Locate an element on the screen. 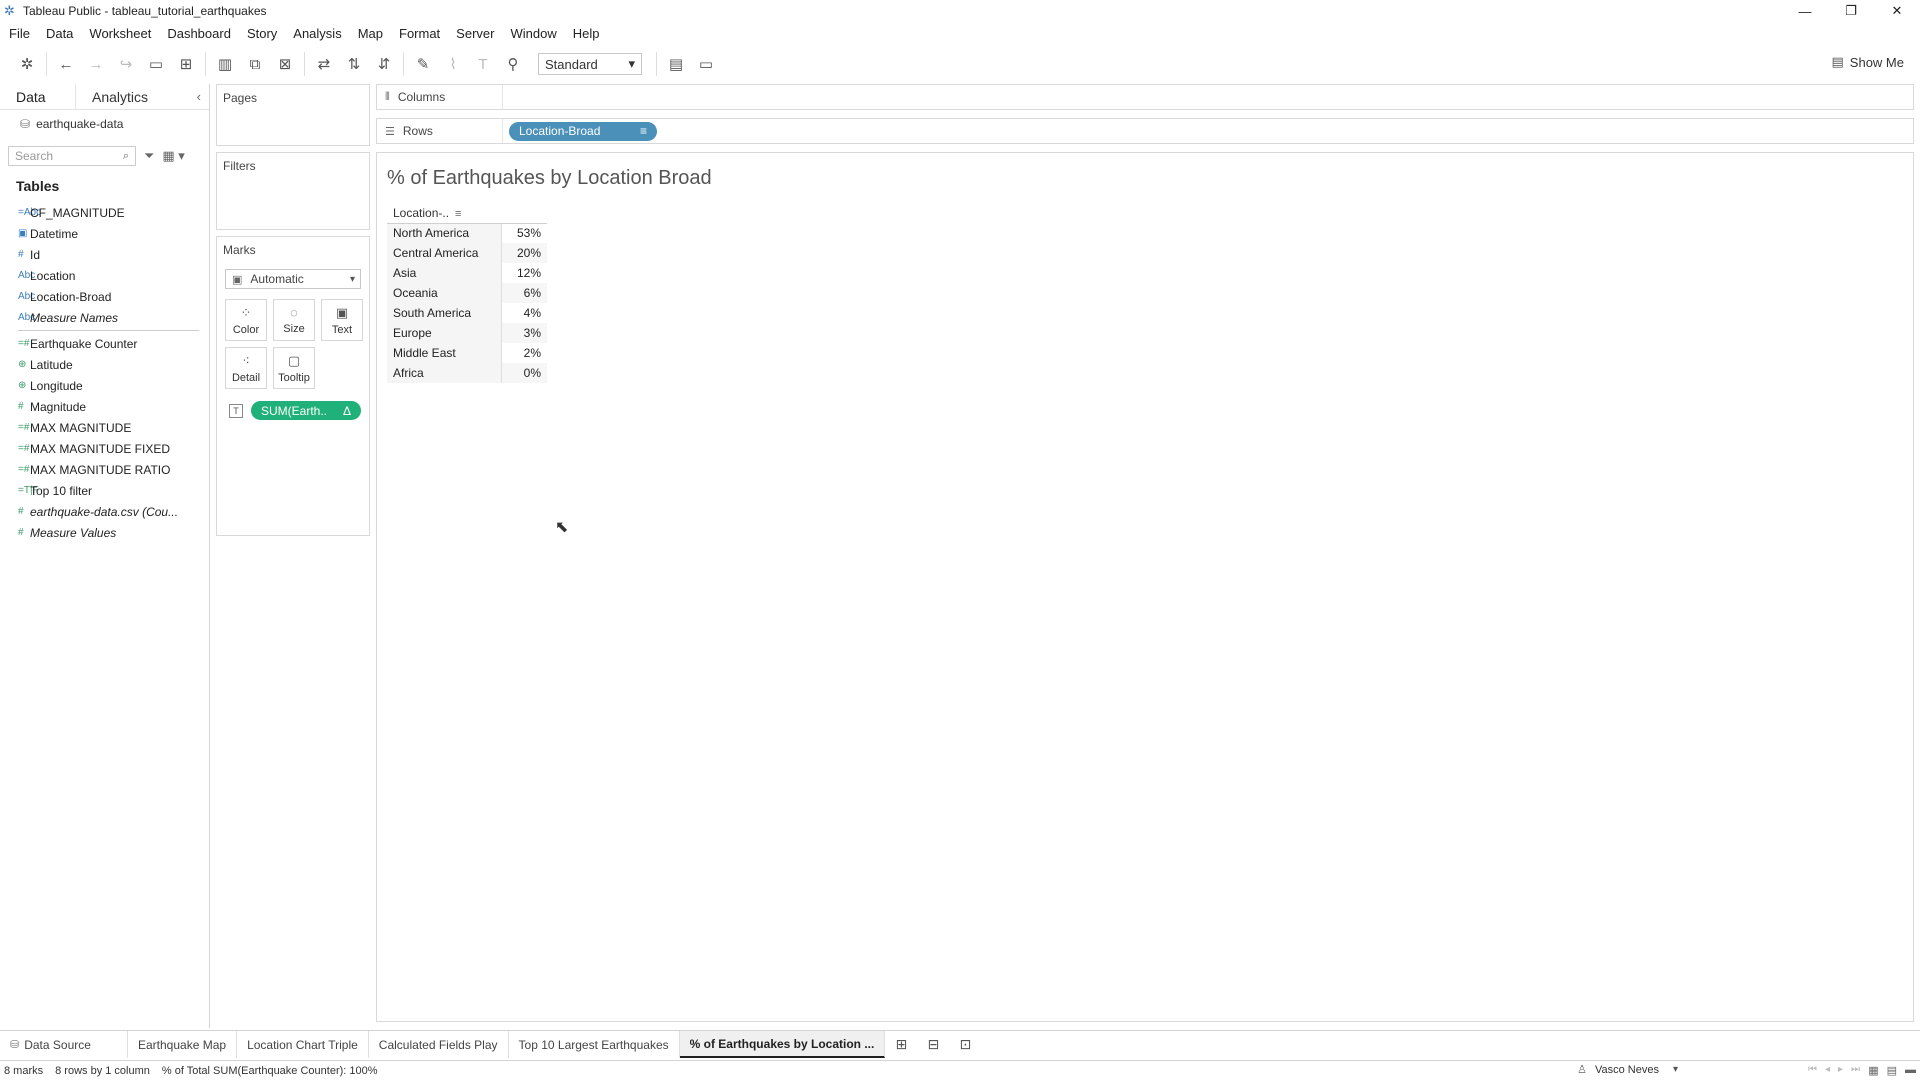  row-value: 0% is located at coordinates (524, 373).